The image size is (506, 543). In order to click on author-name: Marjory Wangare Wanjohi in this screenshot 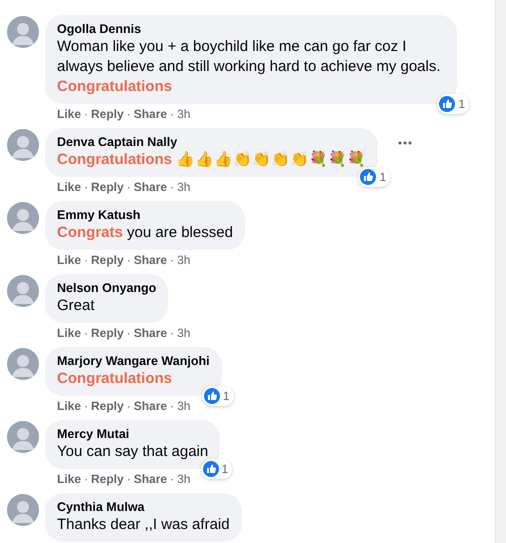, I will do `click(133, 361)`.